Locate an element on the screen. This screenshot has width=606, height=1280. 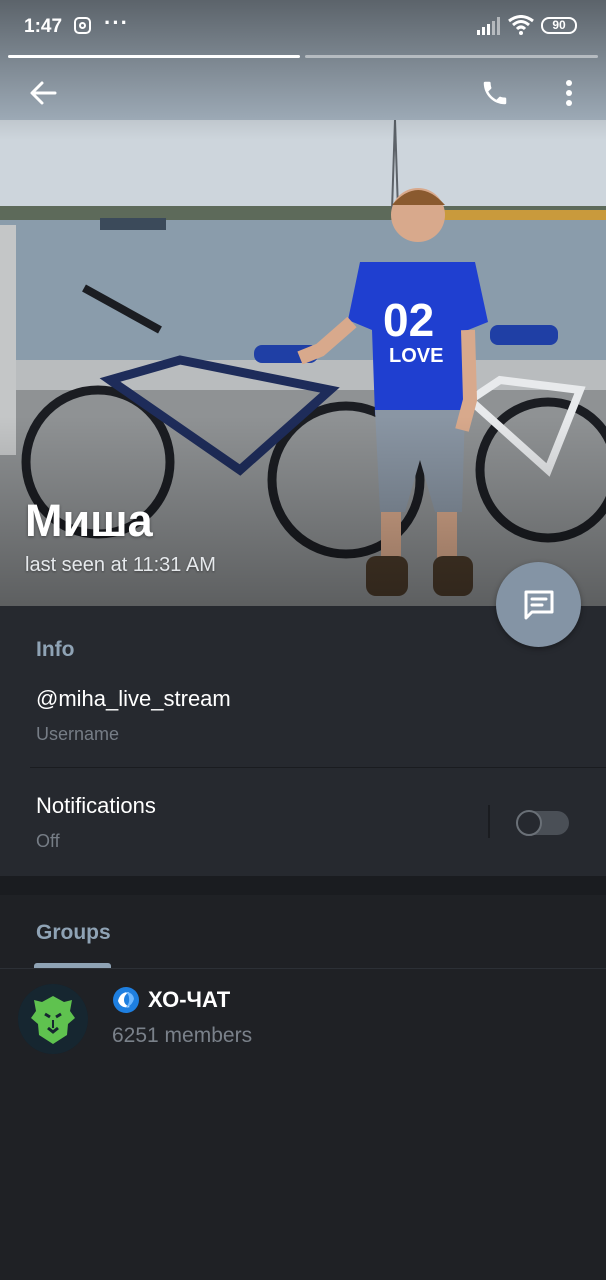
more-vertical-icon is located at coordinates (569, 93).